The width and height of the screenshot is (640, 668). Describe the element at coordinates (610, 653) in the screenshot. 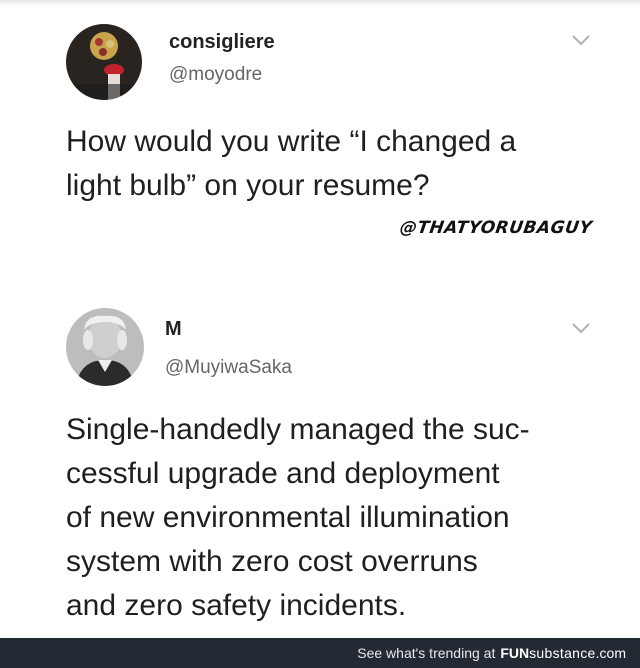

I see `brand-com: .com` at that location.